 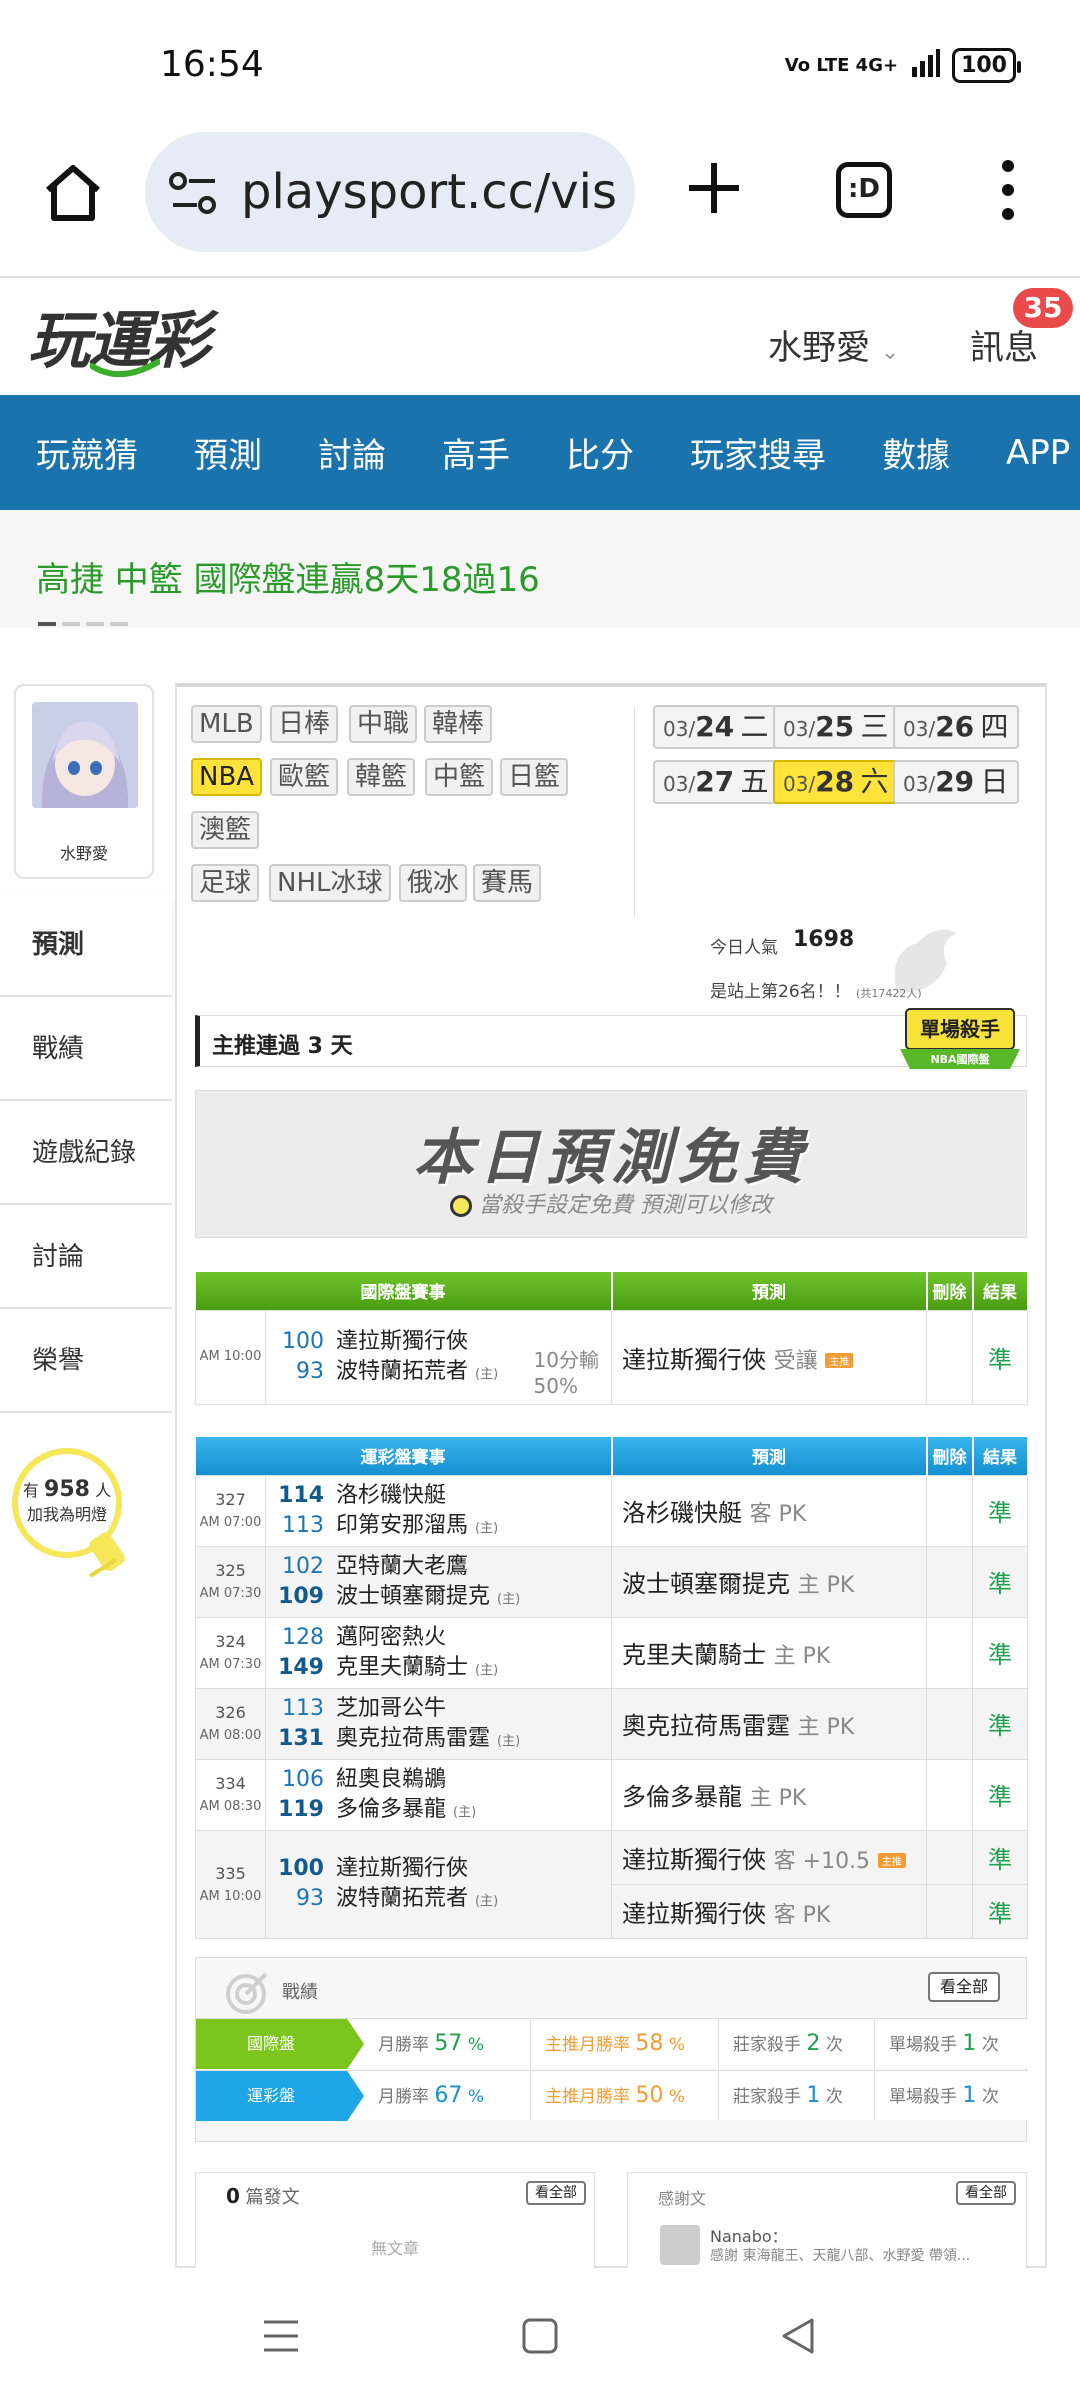 I want to click on sport-tag-khl: 俄冰, so click(x=433, y=883).